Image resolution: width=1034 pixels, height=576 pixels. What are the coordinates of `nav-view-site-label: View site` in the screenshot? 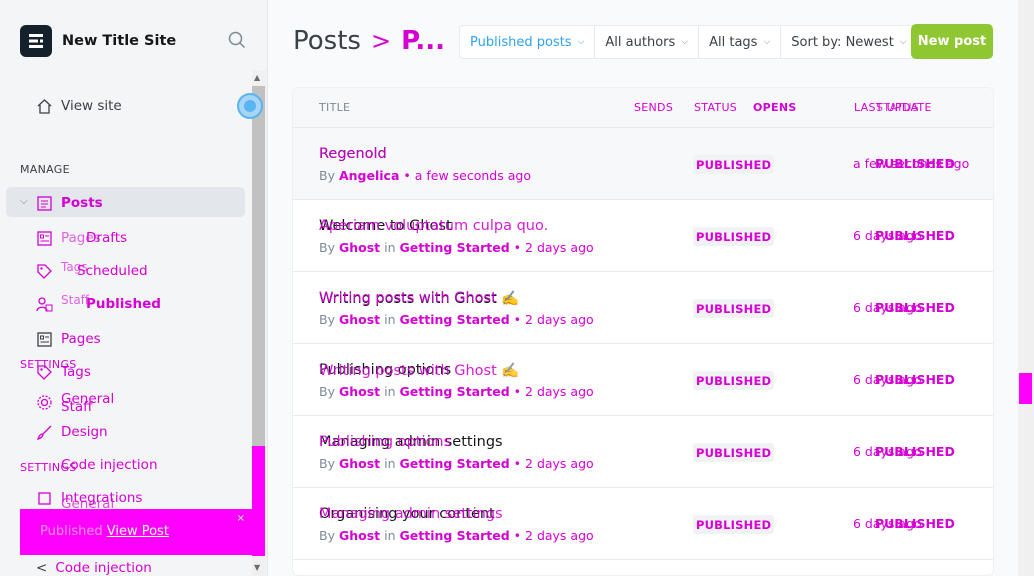 It's located at (91, 106).